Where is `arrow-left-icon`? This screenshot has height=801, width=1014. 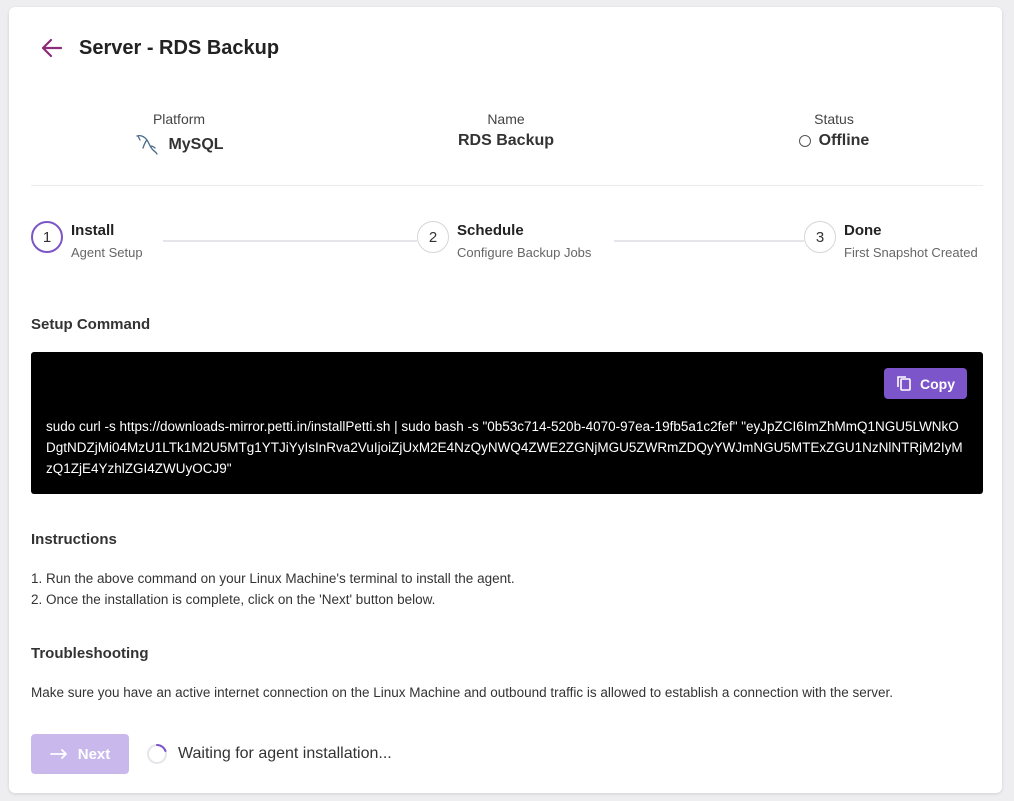 arrow-left-icon is located at coordinates (52, 48).